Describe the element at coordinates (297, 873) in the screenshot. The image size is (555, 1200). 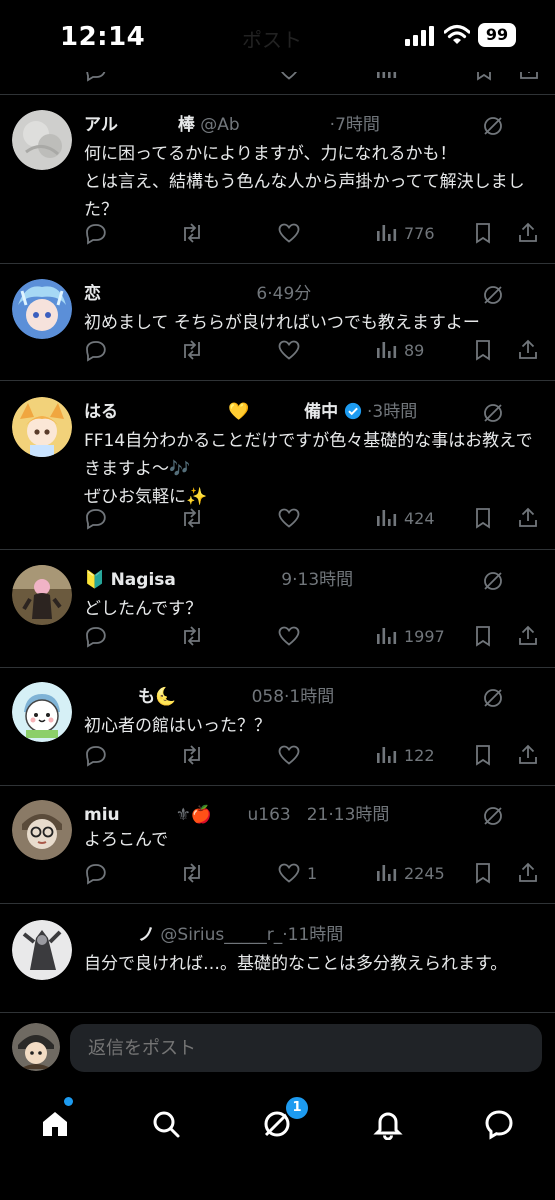
I see `like-button: 1` at that location.